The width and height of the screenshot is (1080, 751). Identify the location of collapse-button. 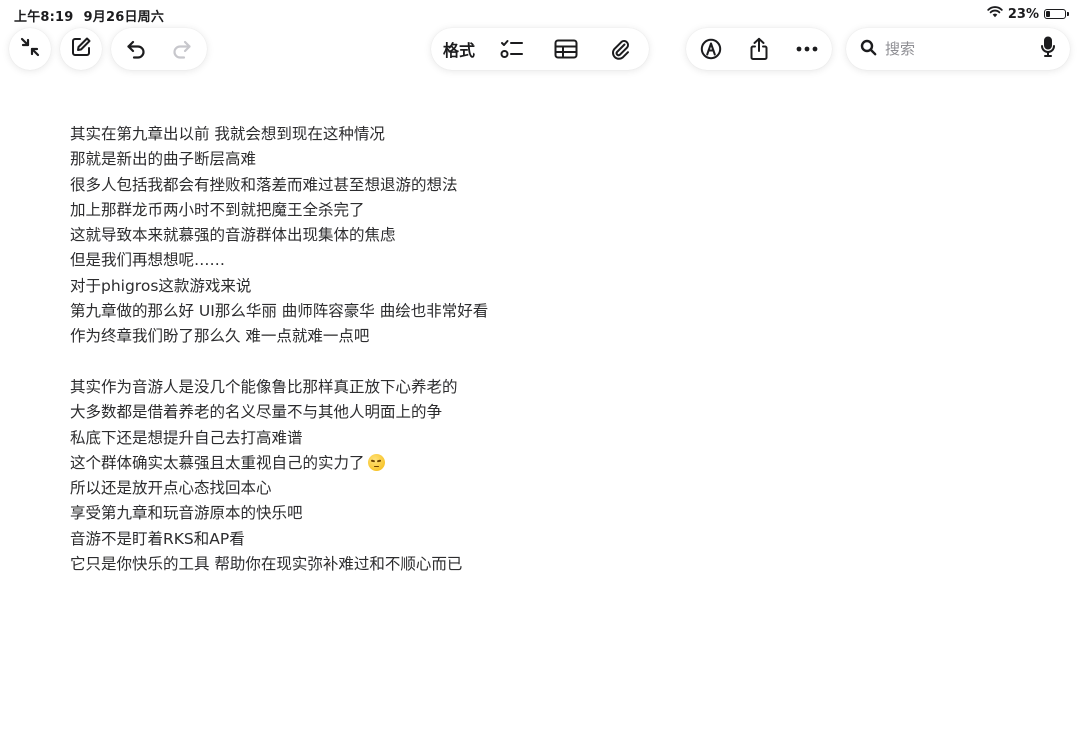
(30, 49).